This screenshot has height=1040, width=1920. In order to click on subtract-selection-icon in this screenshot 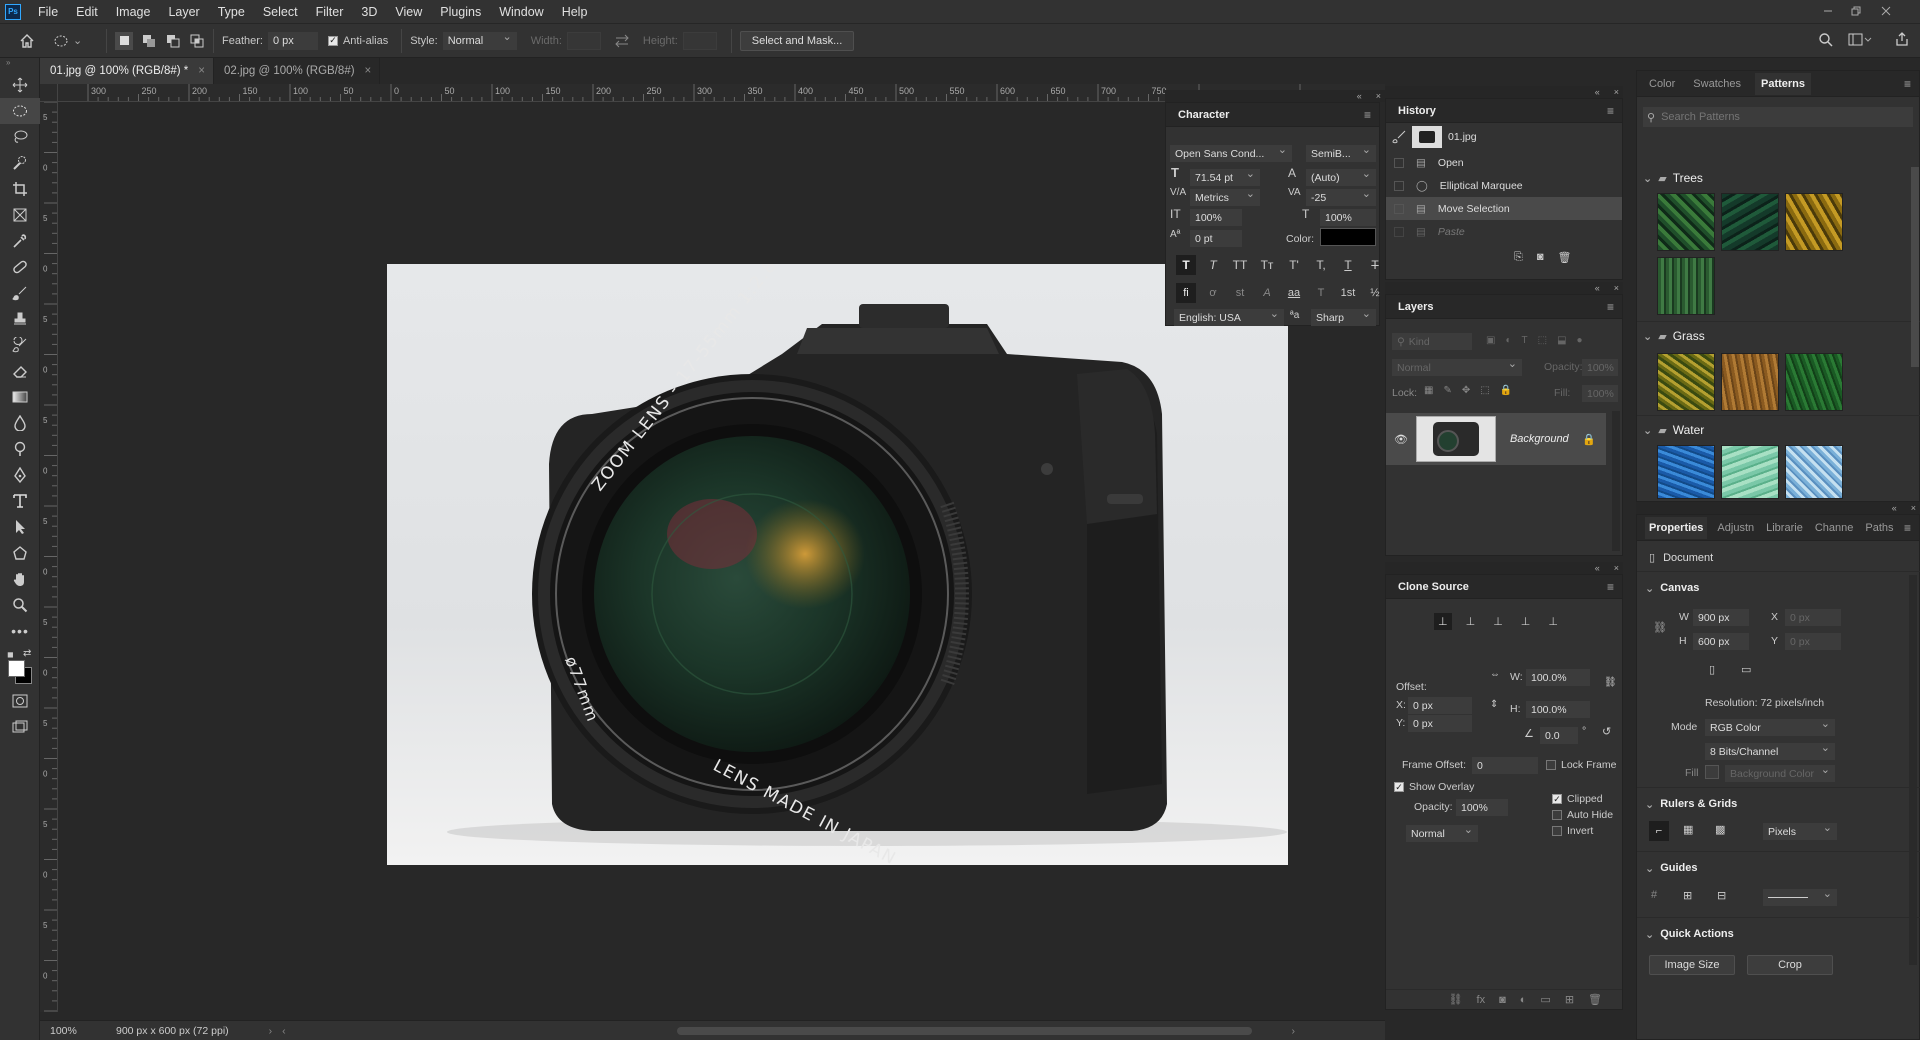, I will do `click(173, 41)`.